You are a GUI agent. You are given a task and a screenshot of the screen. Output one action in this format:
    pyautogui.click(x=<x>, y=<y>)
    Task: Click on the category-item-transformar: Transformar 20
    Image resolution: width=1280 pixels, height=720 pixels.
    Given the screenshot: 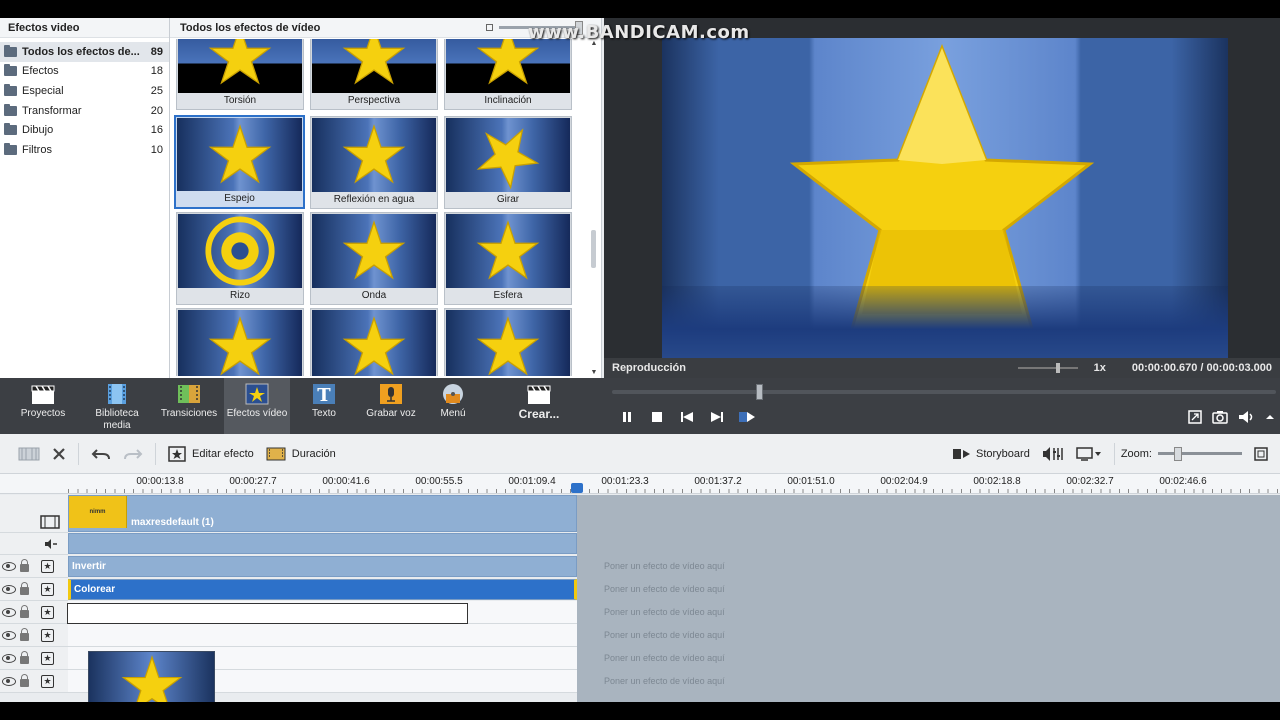 What is the action you would take?
    pyautogui.click(x=84, y=111)
    